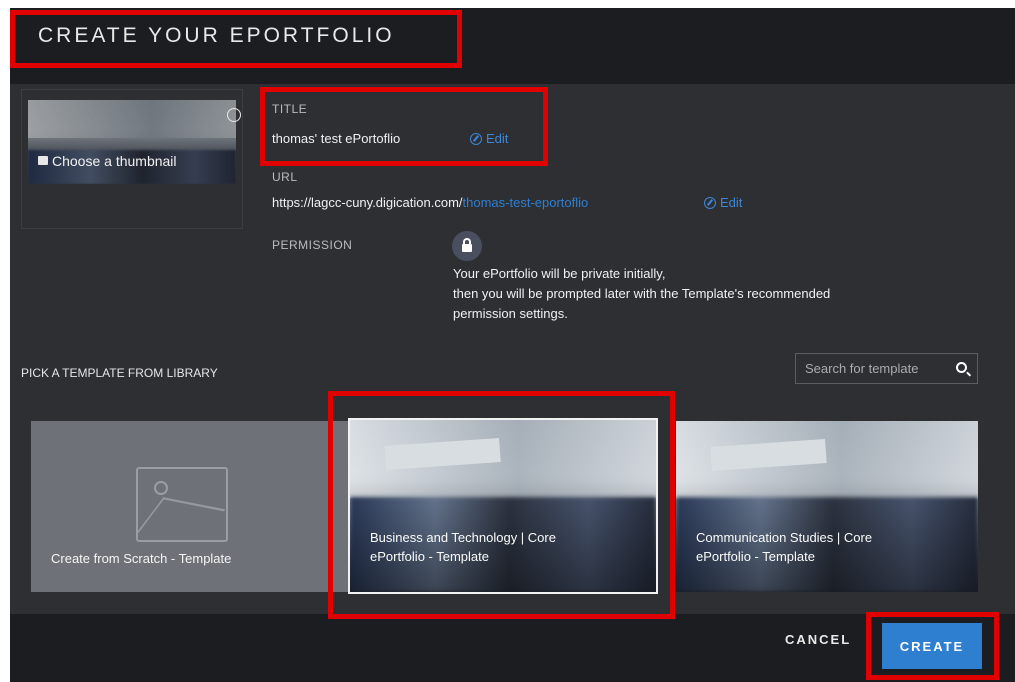 The image size is (1015, 682). I want to click on modal-footer, so click(512, 648).